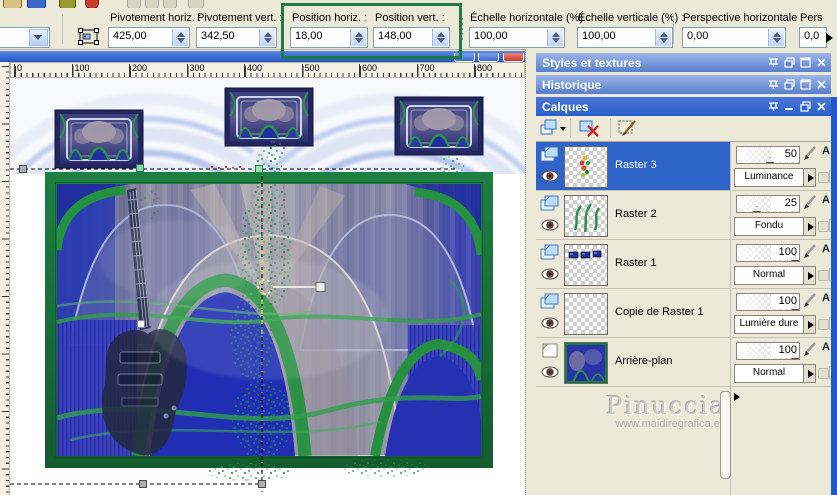 This screenshot has width=837, height=495. I want to click on pane-splitter-handle, so click(725, 435).